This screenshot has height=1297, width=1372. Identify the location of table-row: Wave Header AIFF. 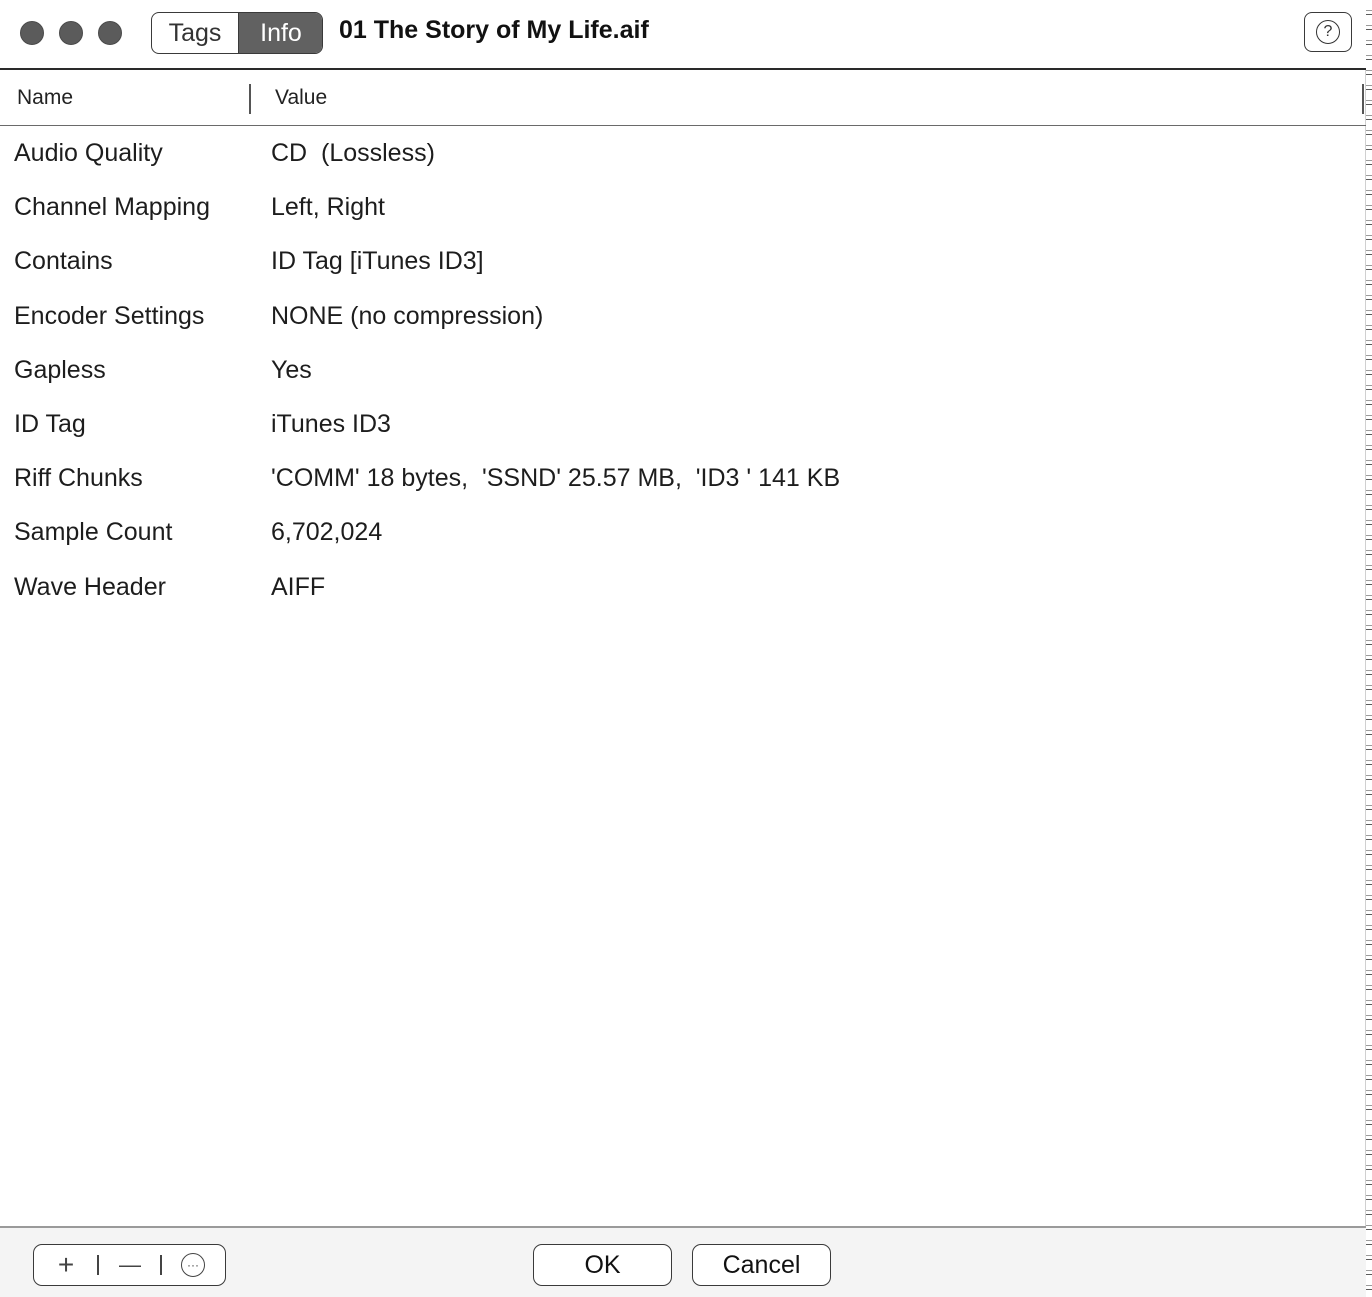
(683, 588).